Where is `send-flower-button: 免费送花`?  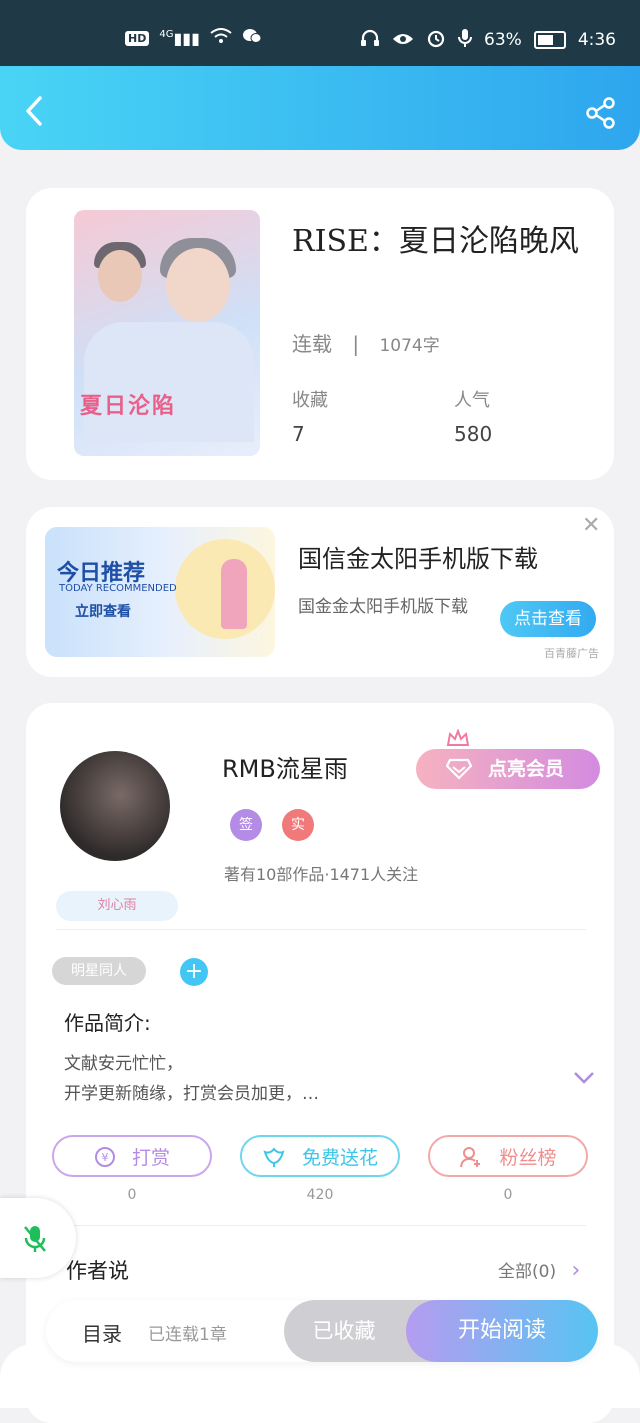
send-flower-button: 免费送花 is located at coordinates (320, 1156).